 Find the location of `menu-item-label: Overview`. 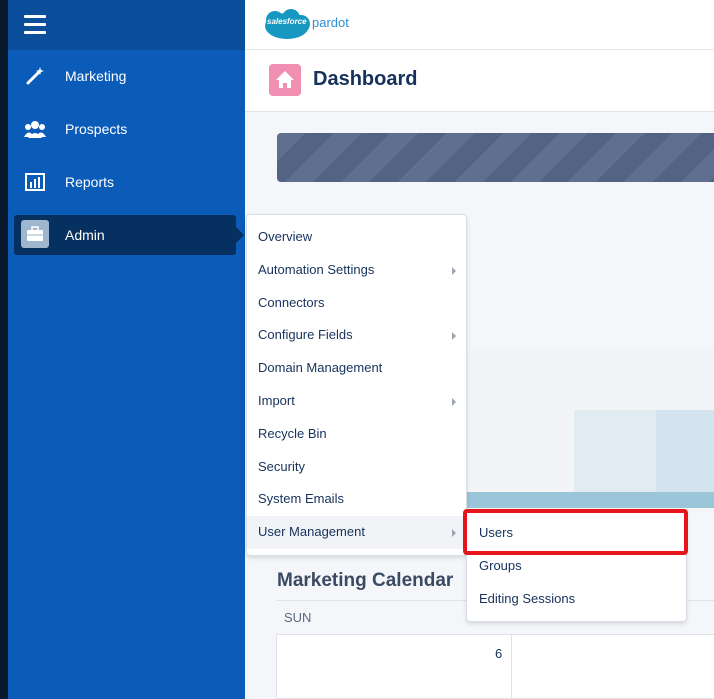

menu-item-label: Overview is located at coordinates (285, 236).